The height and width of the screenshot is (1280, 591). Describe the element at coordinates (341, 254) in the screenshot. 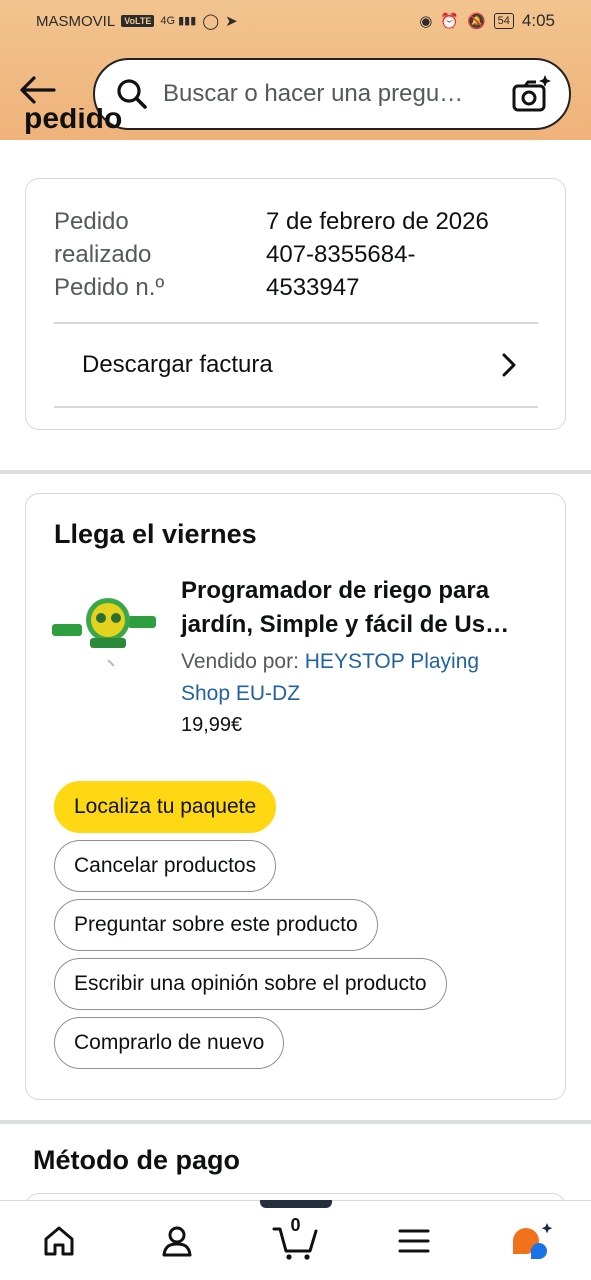

I see `order-number-part1: 407-8355684-` at that location.